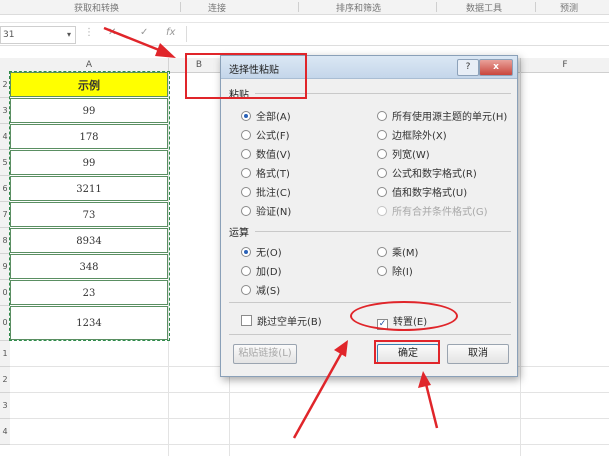 The width and height of the screenshot is (609, 456). What do you see at coordinates (89, 240) in the screenshot?
I see `cell-value: 8934` at bounding box center [89, 240].